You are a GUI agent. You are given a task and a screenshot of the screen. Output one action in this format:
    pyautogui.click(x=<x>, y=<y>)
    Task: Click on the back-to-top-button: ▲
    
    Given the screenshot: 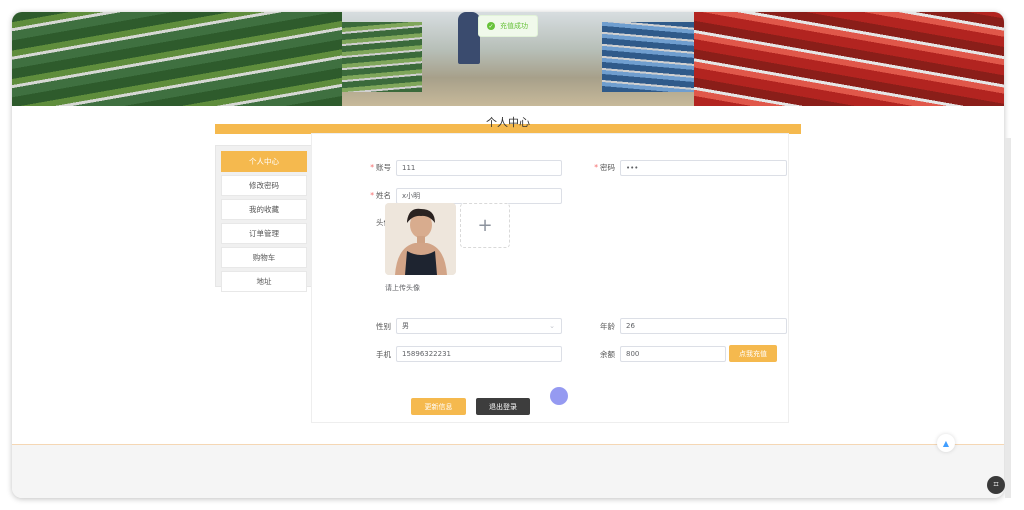 What is the action you would take?
    pyautogui.click(x=946, y=443)
    